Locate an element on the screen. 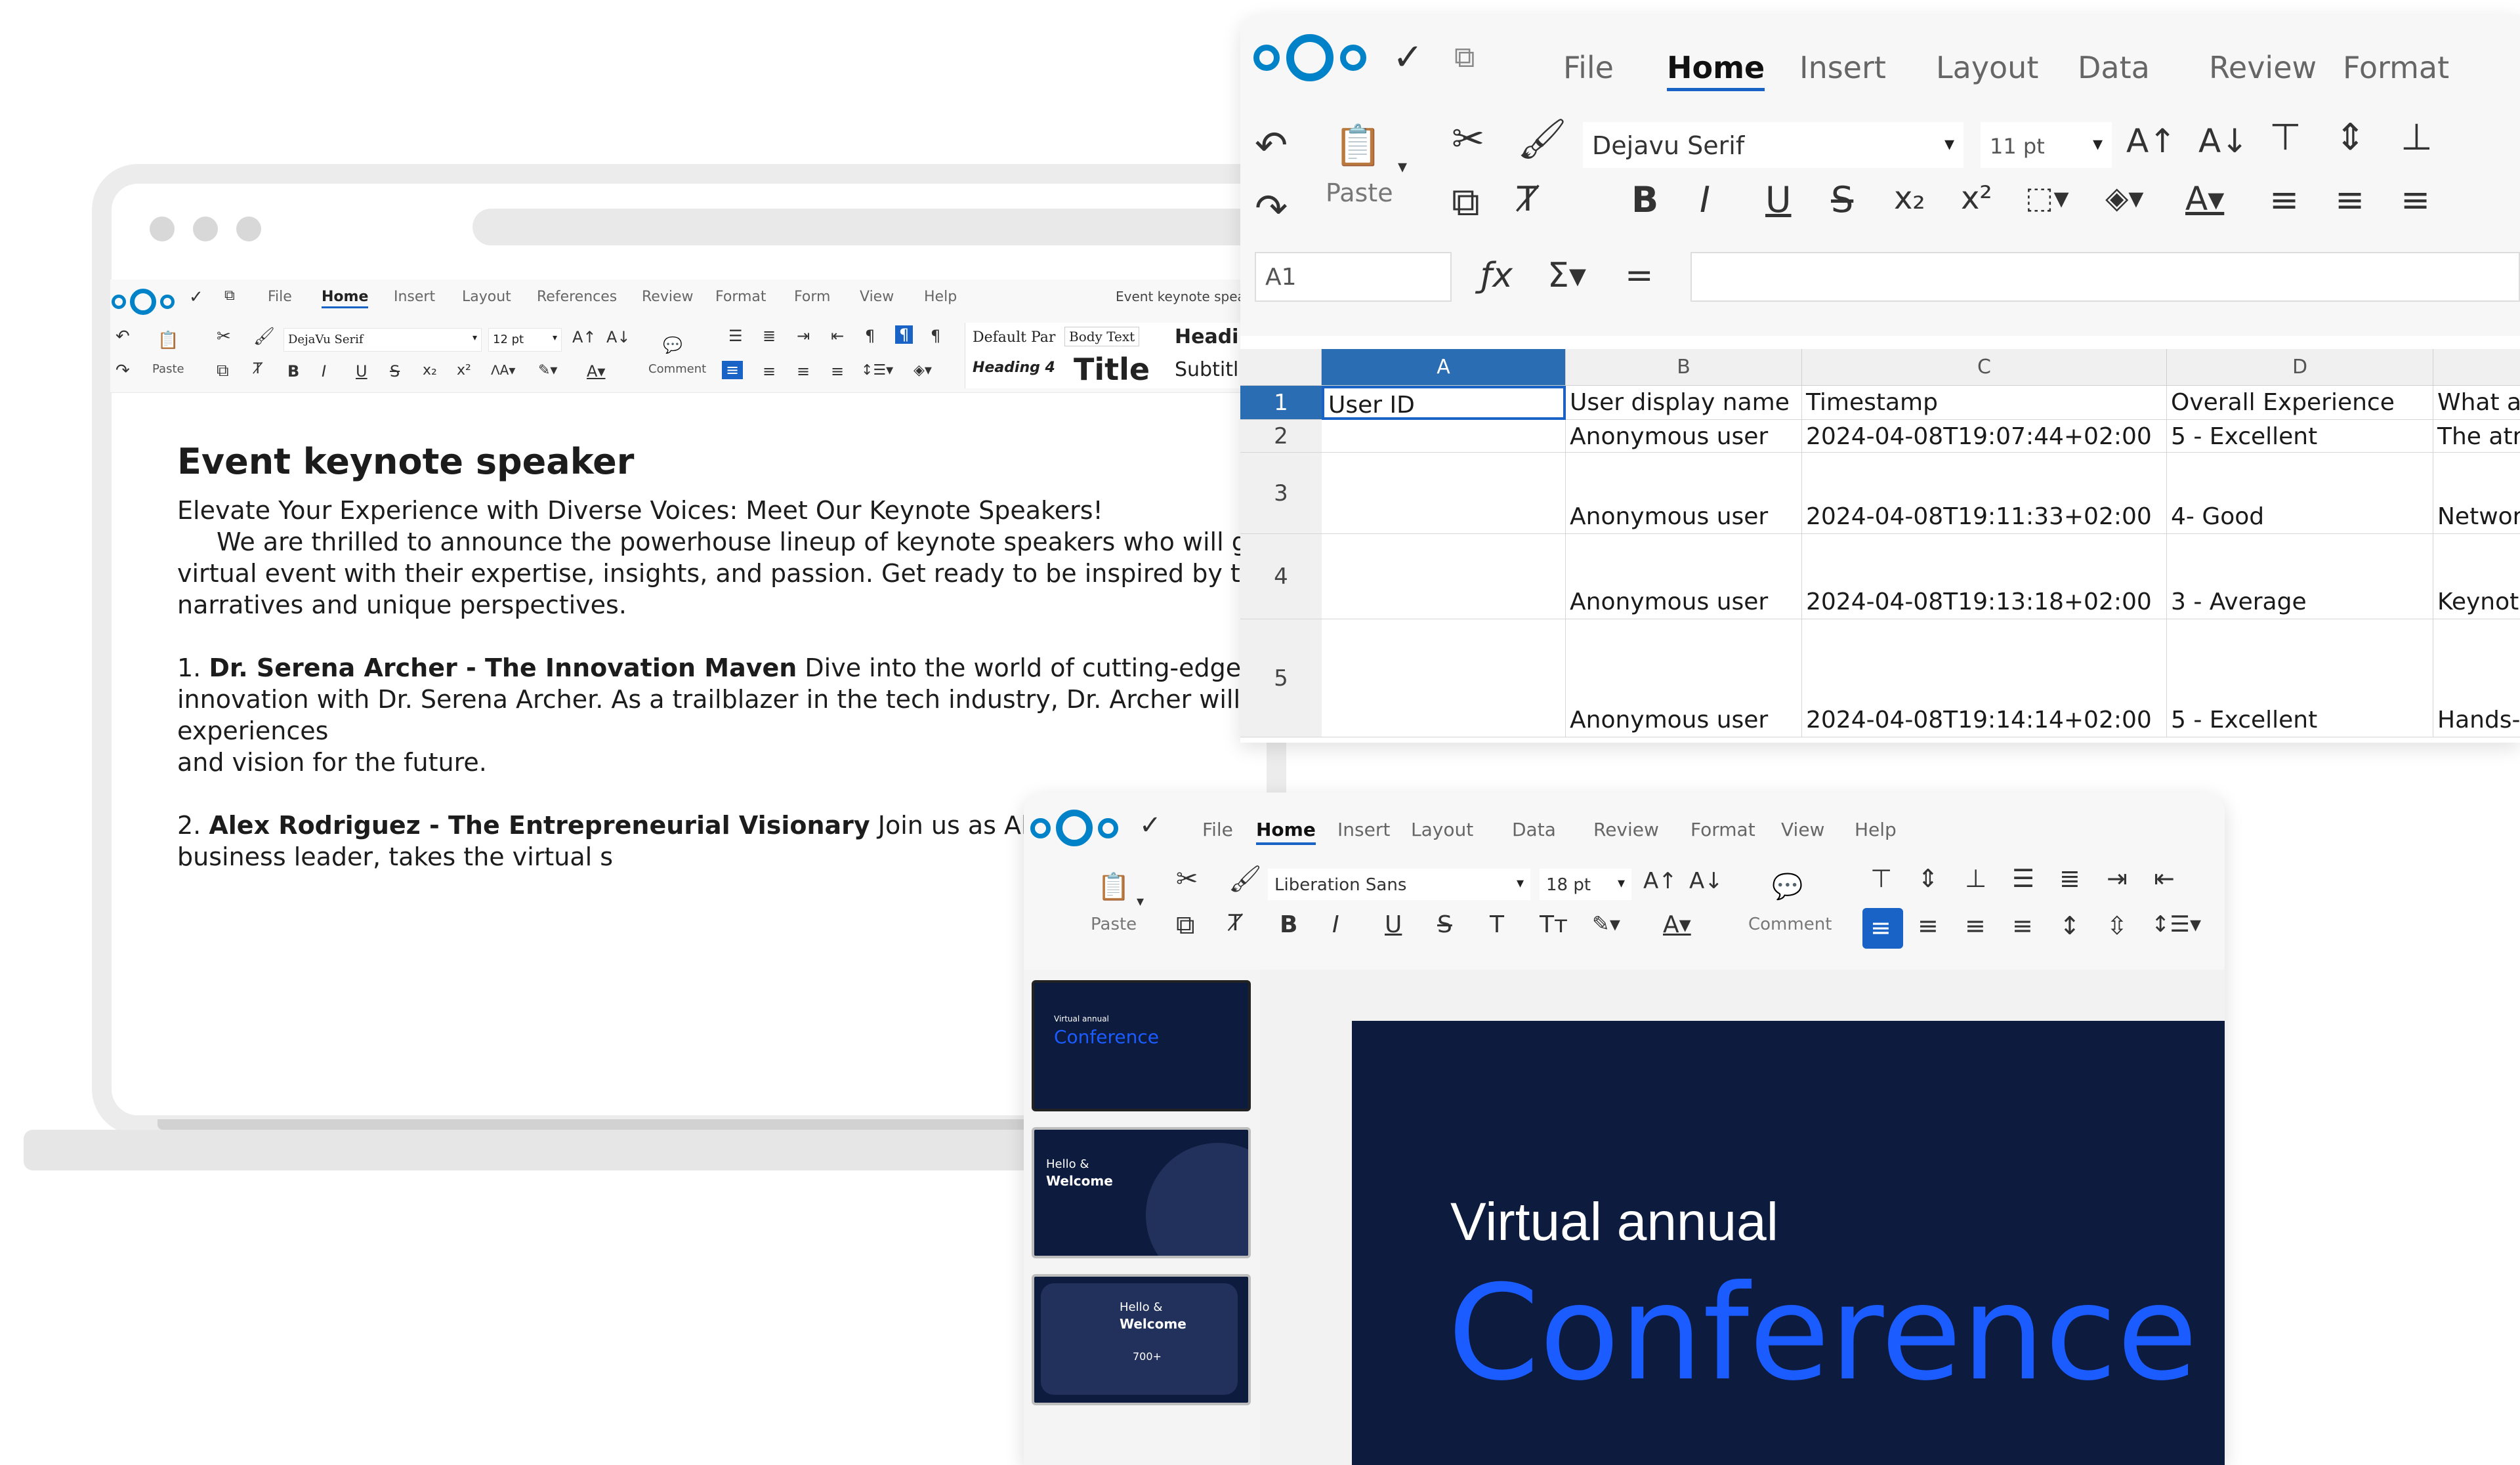  underline-icon: U is located at coordinates (362, 371).